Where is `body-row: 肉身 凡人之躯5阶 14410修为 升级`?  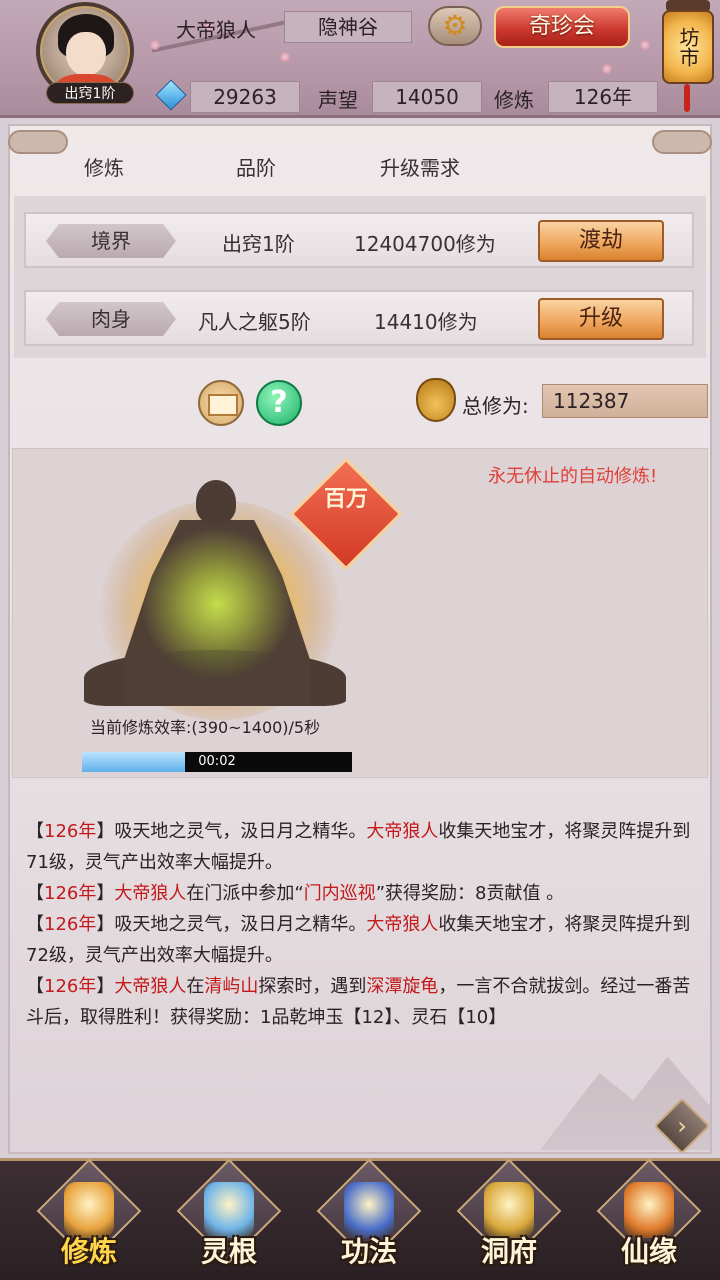 body-row: 肉身 凡人之躯5阶 14410修为 升级 is located at coordinates (359, 318).